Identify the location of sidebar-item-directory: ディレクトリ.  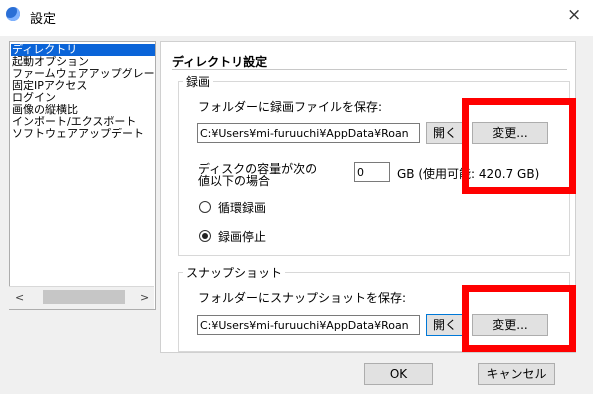
(83, 50).